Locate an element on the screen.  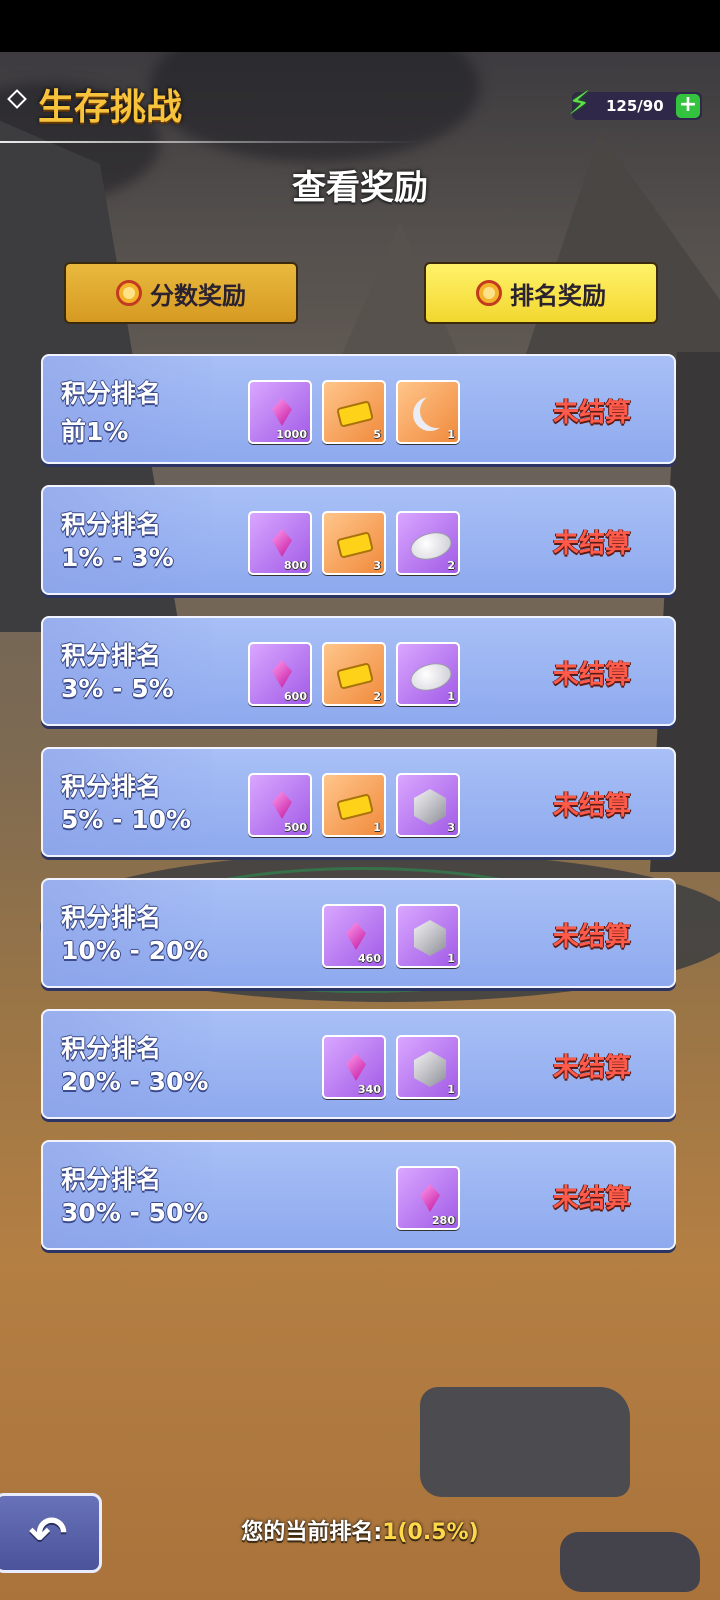
tier-range: 3% - 5% is located at coordinates (117, 688).